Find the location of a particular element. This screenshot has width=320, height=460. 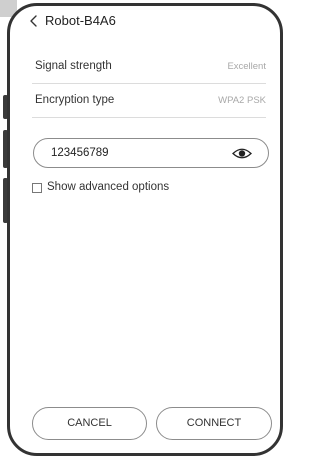

back-arrow-icon is located at coordinates (34, 21).